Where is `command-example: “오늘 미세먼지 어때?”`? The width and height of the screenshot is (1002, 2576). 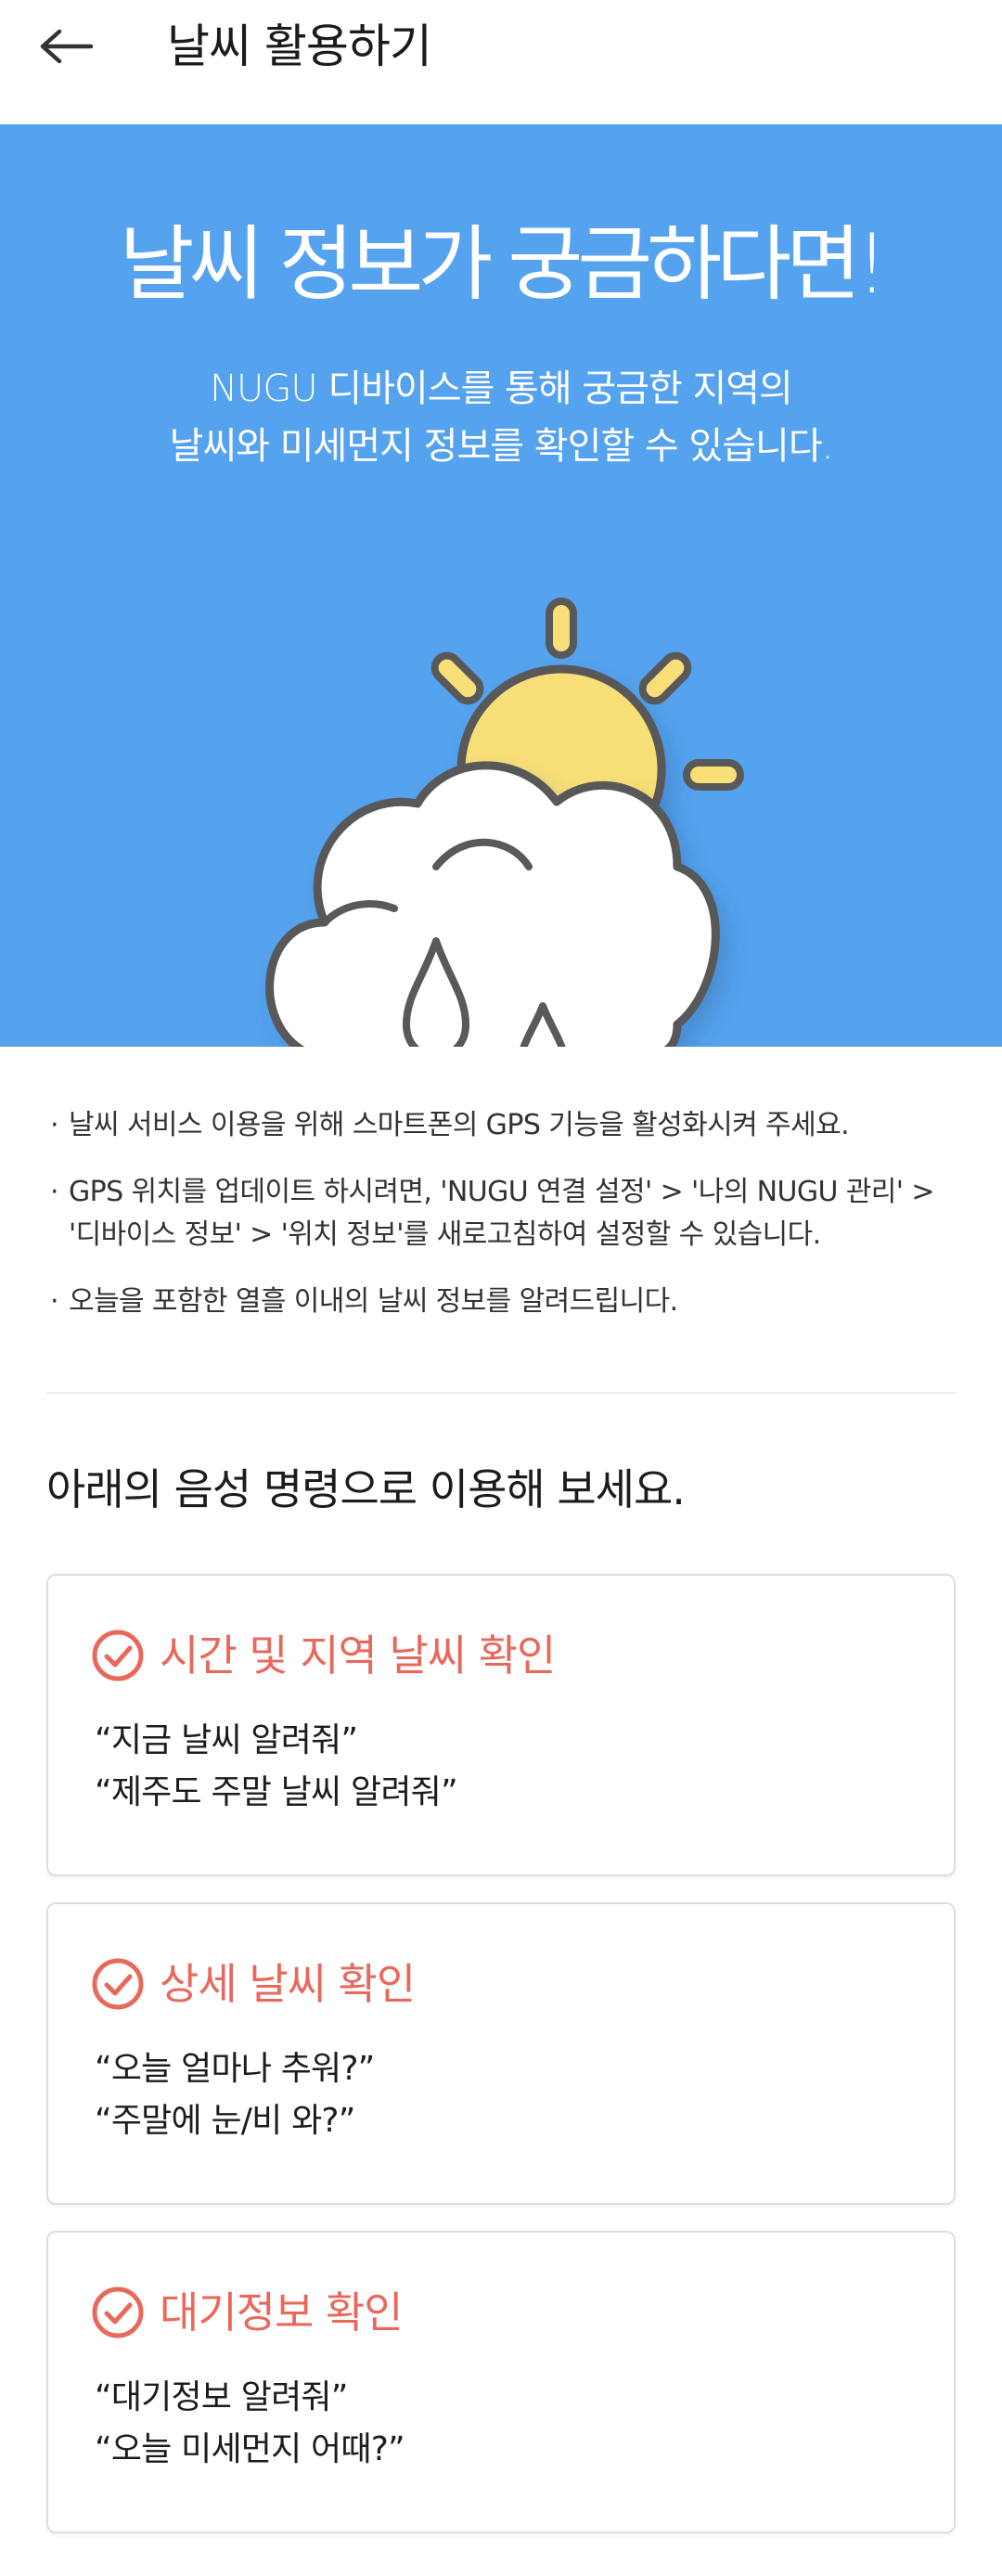 command-example: “오늘 미세먼지 어때?” is located at coordinates (250, 2449).